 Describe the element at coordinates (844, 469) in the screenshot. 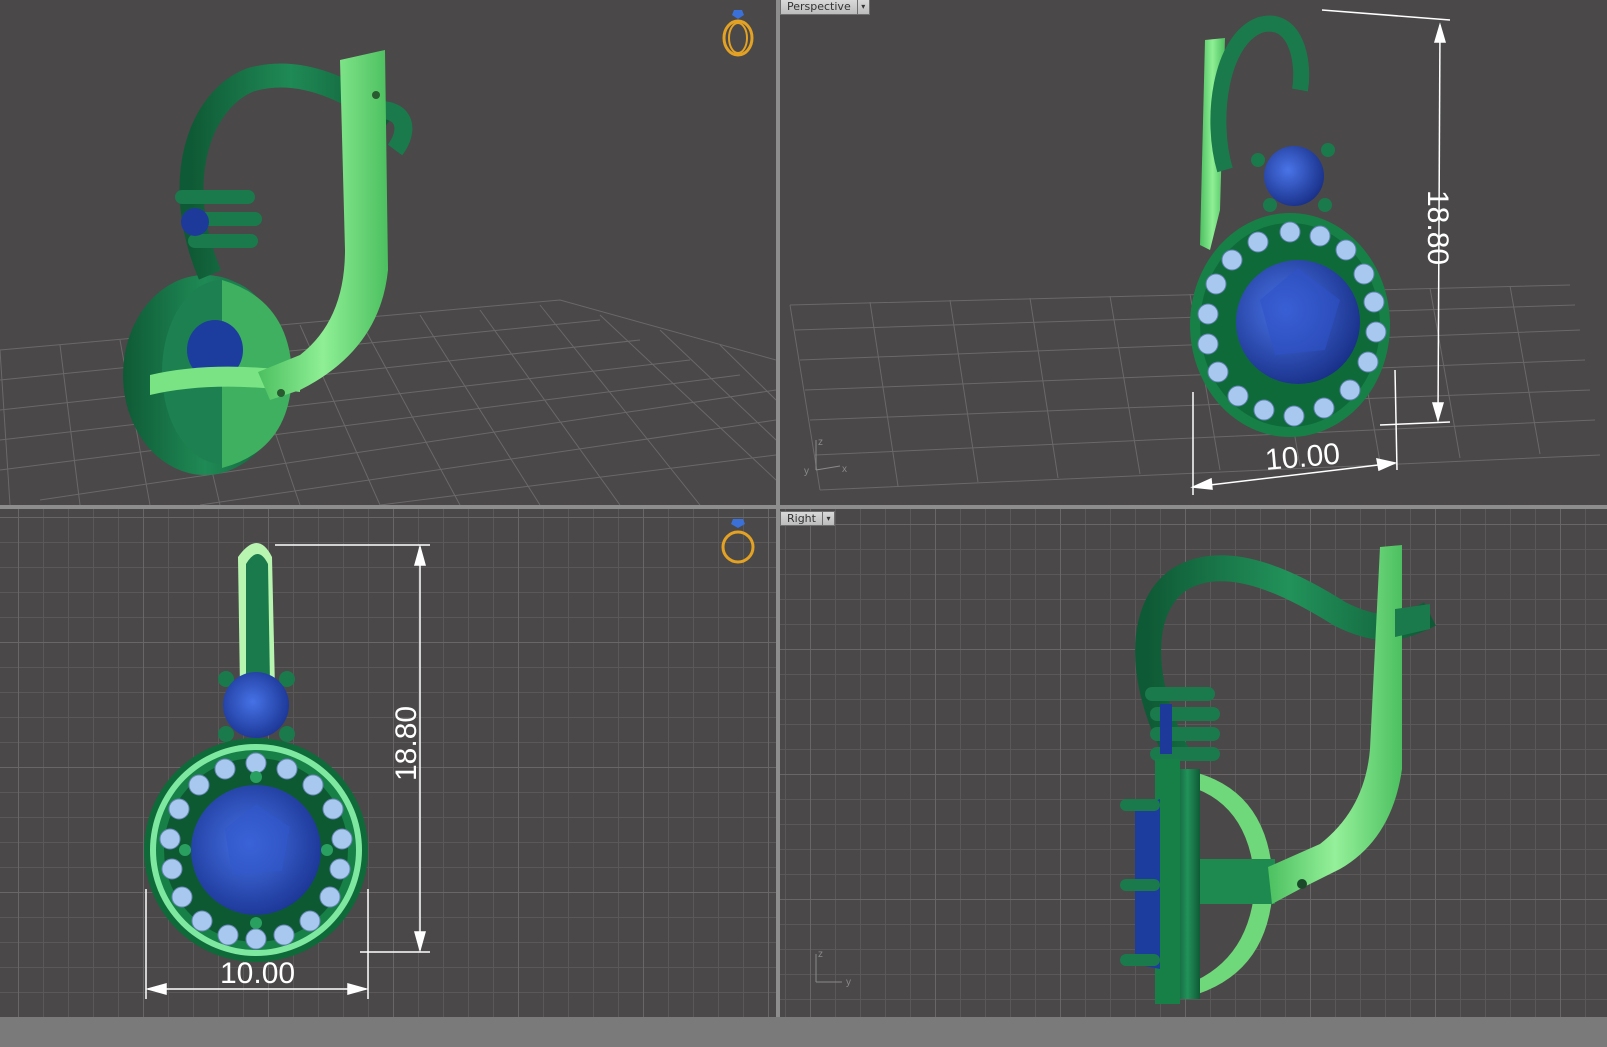

I see `axis-label-x: x` at that location.